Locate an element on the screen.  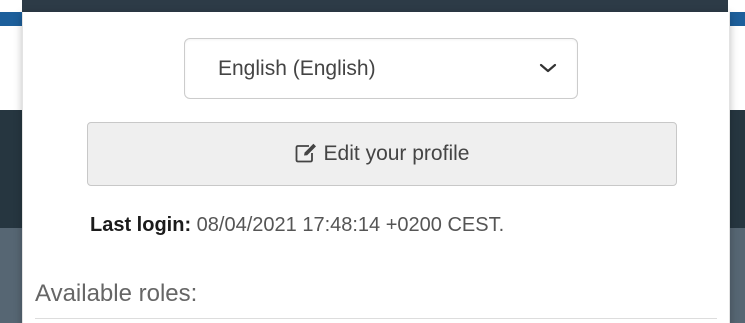
language-select: English (English) is located at coordinates (381, 68).